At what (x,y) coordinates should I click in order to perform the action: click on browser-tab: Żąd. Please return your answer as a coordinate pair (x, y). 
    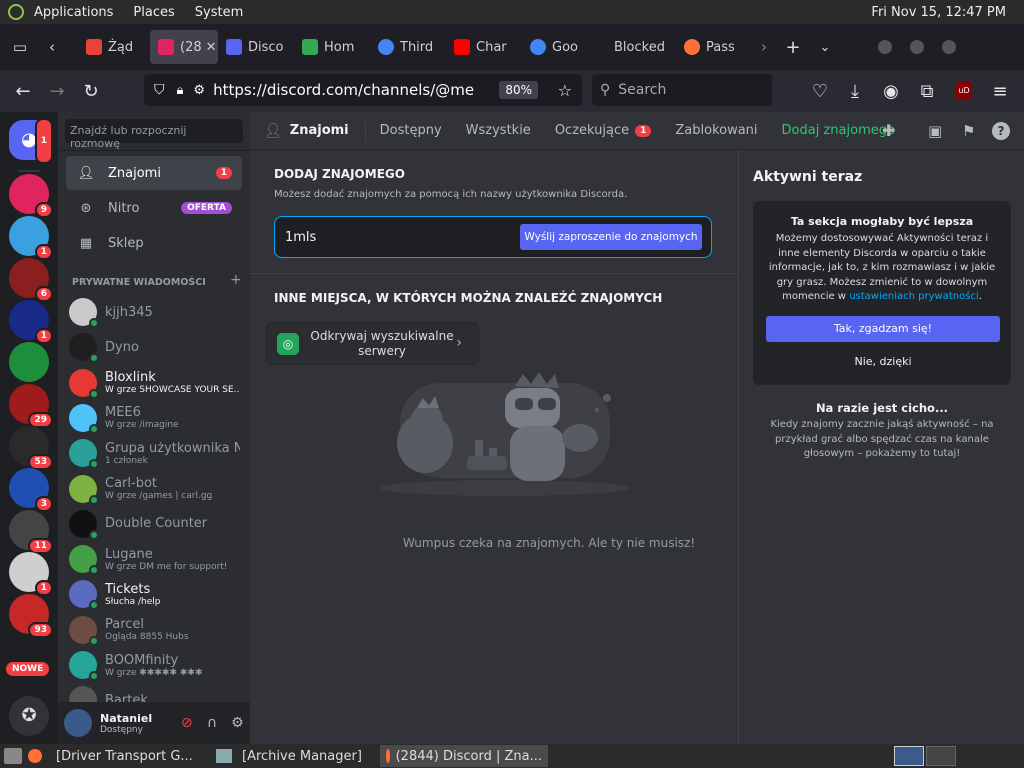
    Looking at the image, I should click on (114, 47).